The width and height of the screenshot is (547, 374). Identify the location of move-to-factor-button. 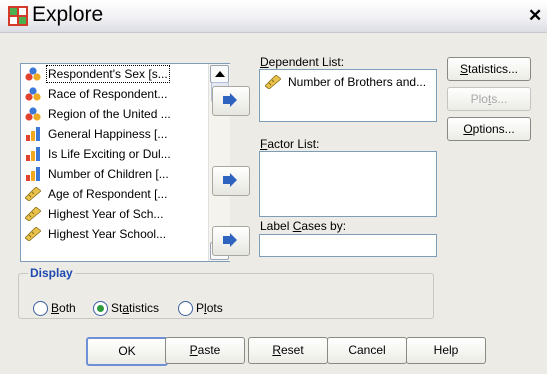
(231, 181).